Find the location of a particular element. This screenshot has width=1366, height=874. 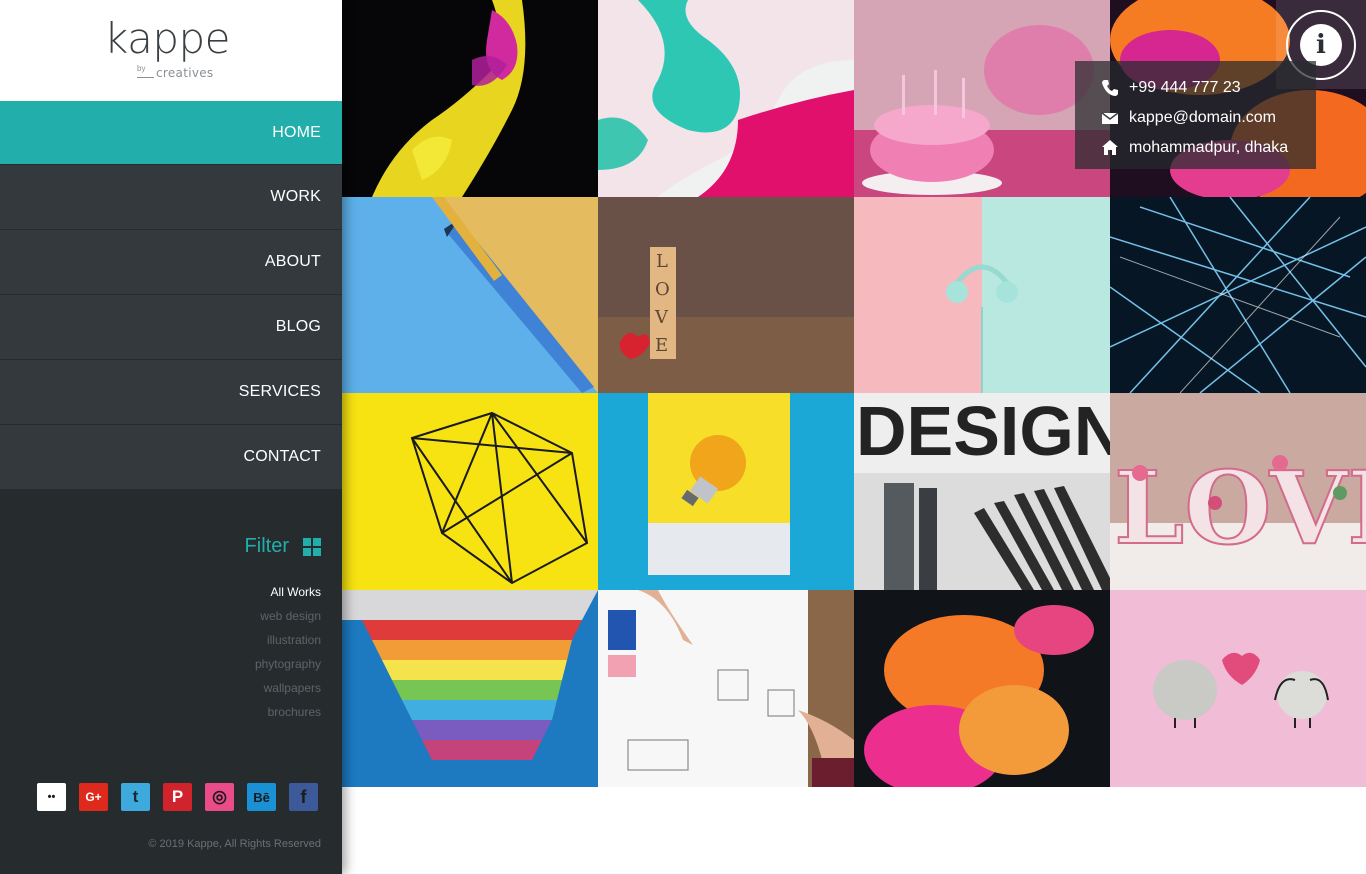

contact-address-row: mohammadpur, dhaka is located at coordinates (1195, 148).